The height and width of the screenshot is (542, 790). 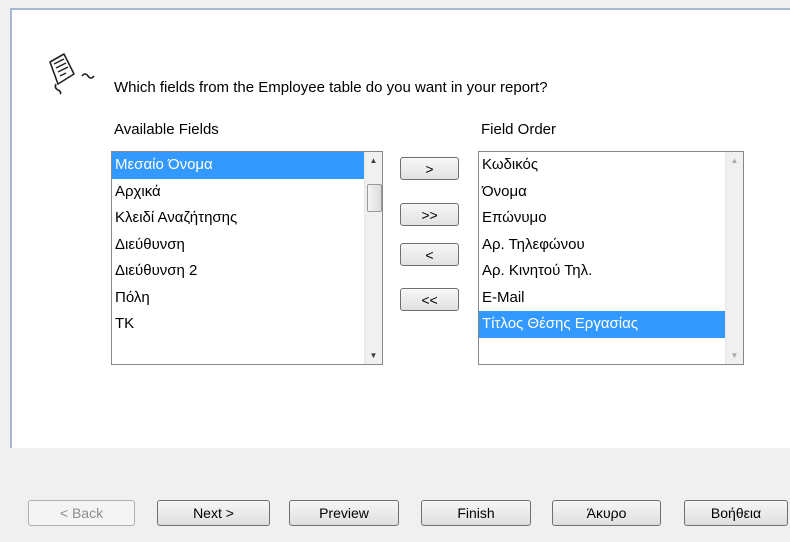 What do you see at coordinates (72, 74) in the screenshot?
I see `report-wizard-icon` at bounding box center [72, 74].